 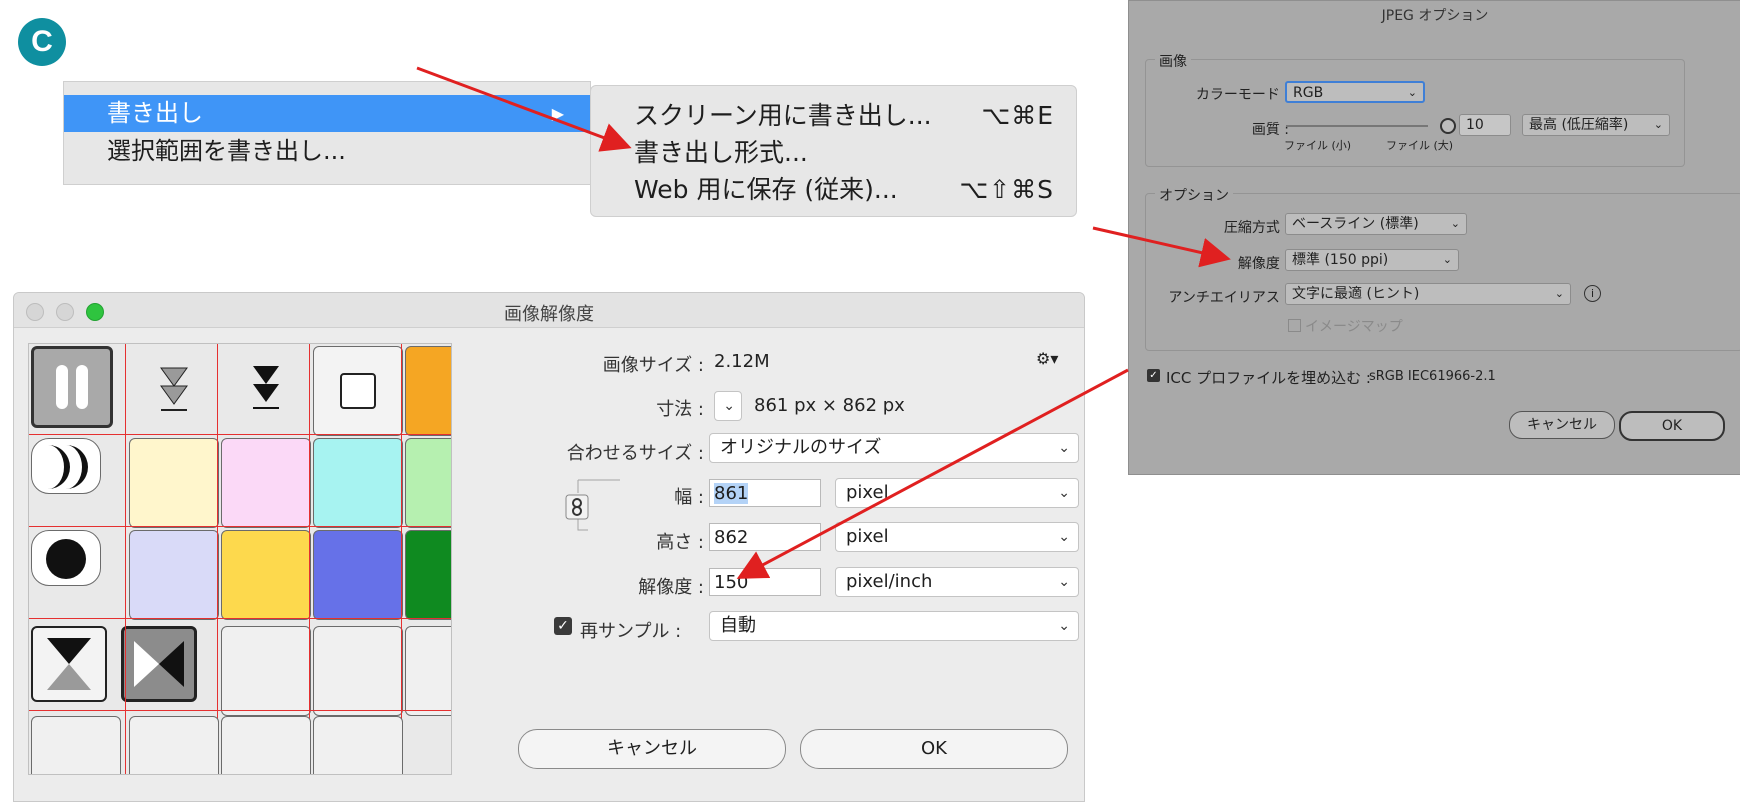 What do you see at coordinates (240, 559) in the screenshot?
I see `image-preview` at bounding box center [240, 559].